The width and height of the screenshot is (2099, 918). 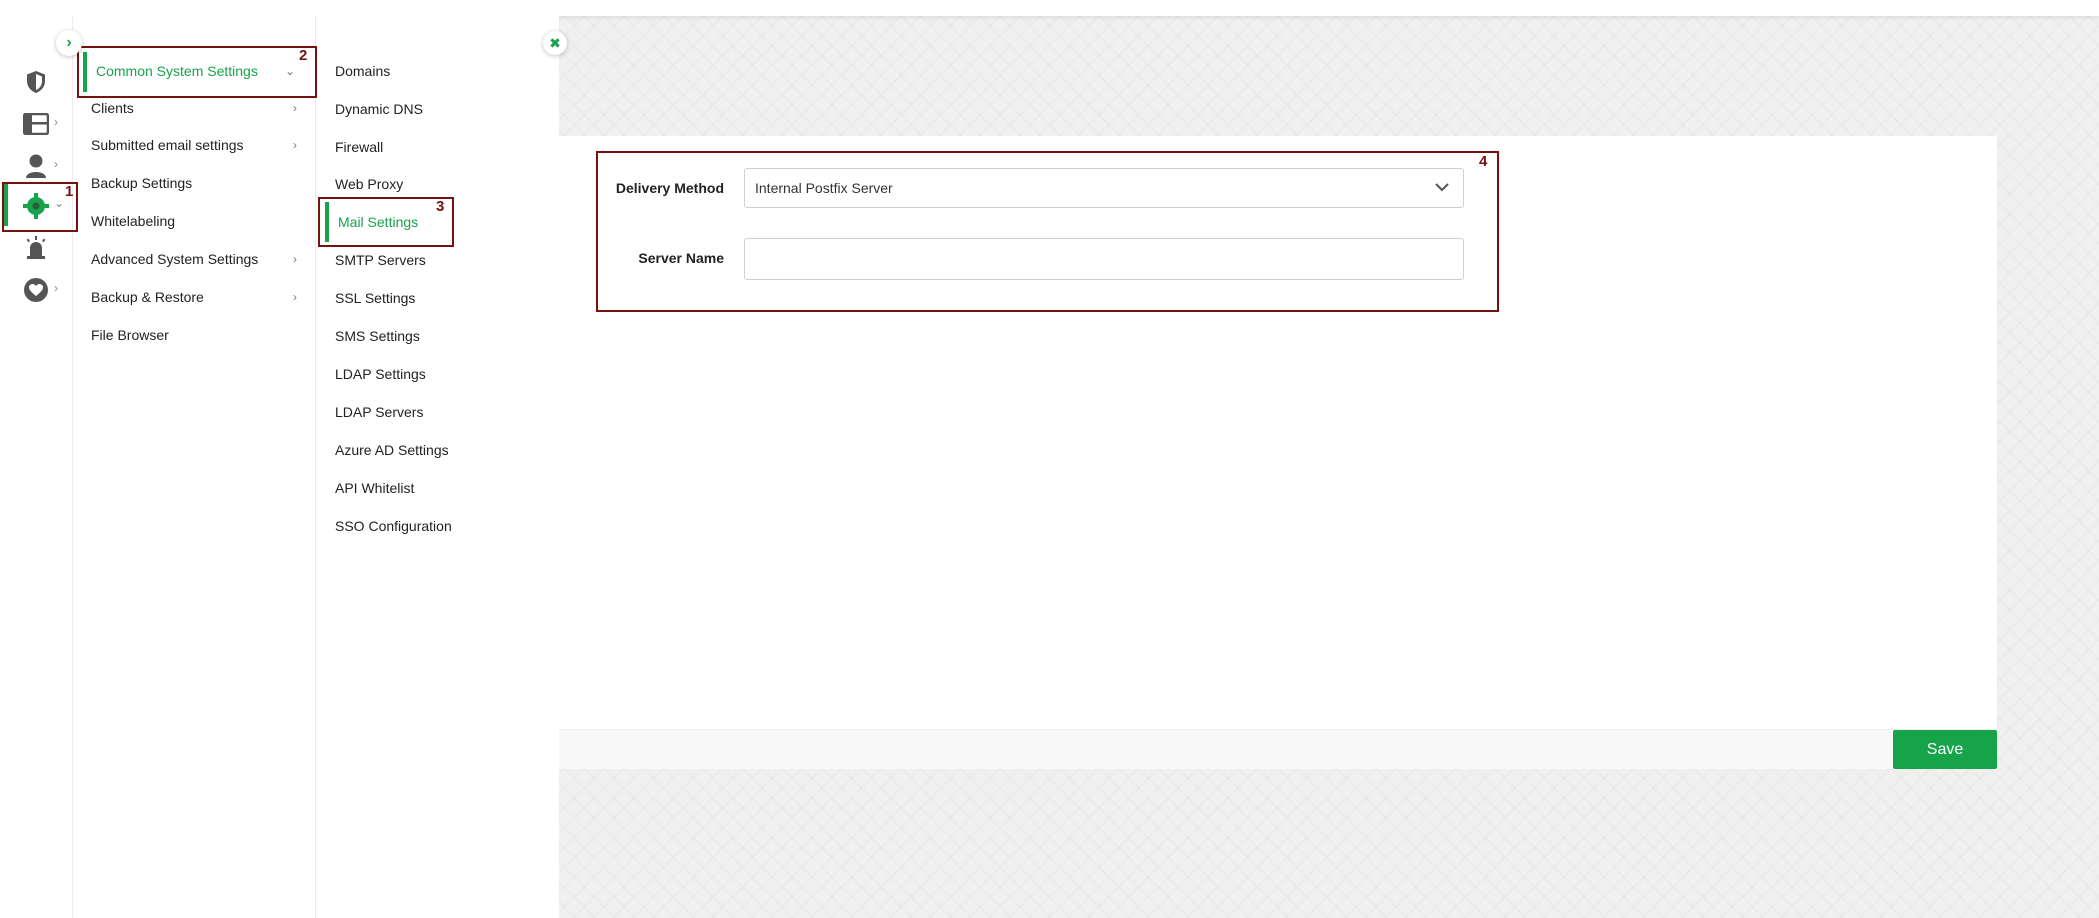 I want to click on menu-item-backup-restore: Backup & Restore ›, so click(x=194, y=297).